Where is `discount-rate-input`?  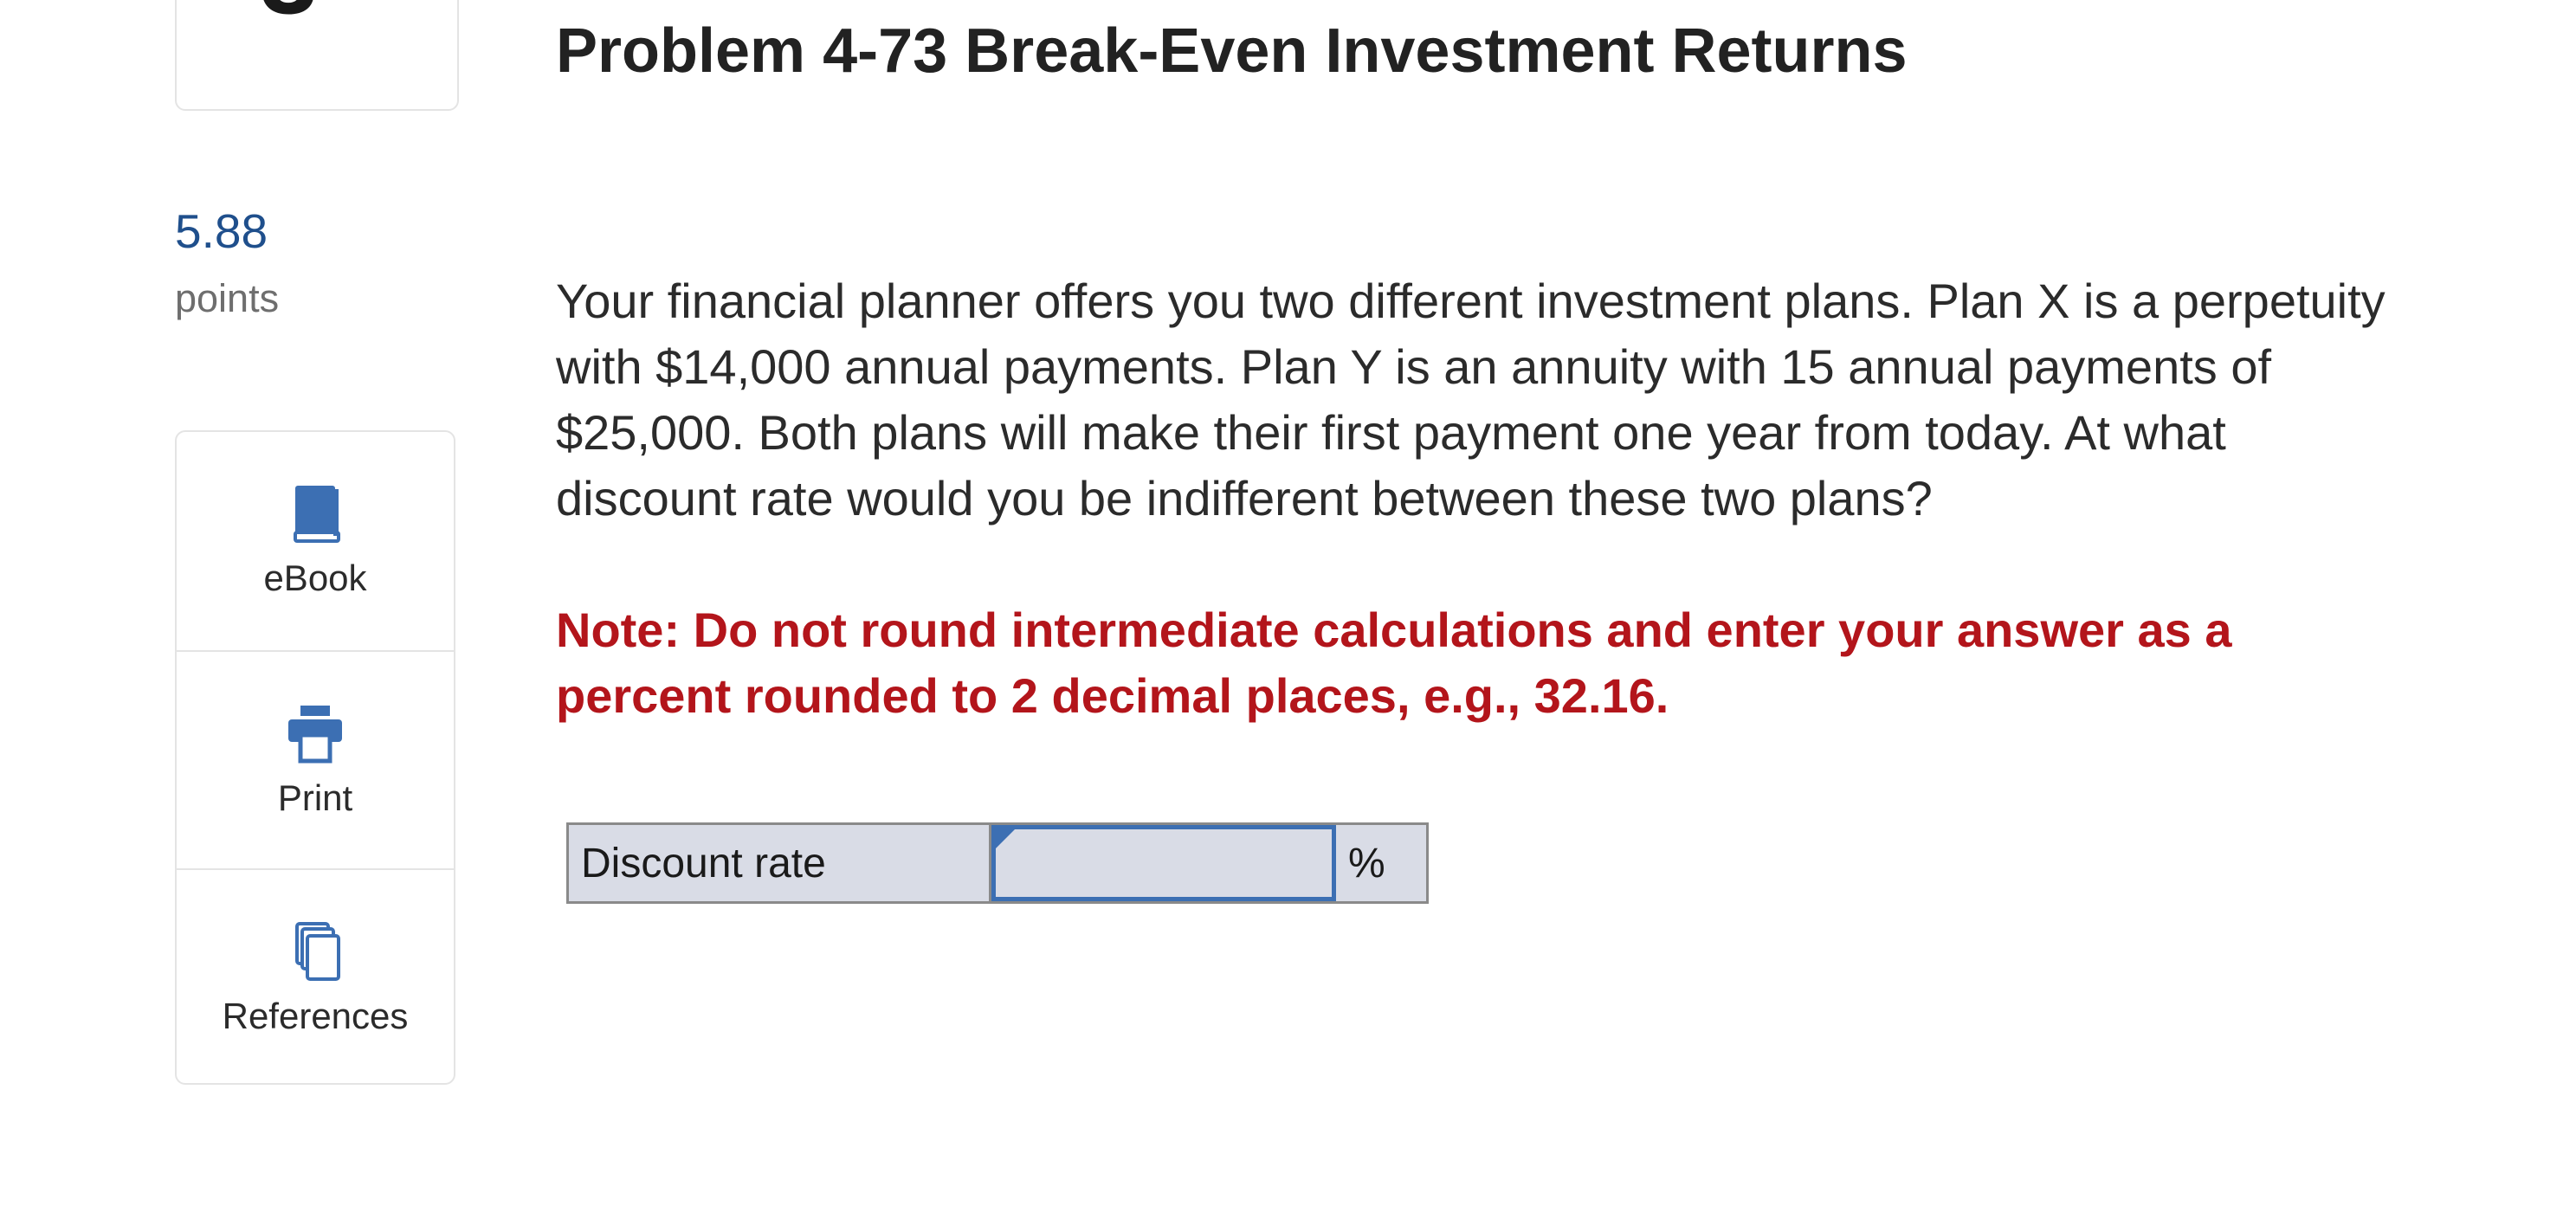 discount-rate-input is located at coordinates (1164, 863).